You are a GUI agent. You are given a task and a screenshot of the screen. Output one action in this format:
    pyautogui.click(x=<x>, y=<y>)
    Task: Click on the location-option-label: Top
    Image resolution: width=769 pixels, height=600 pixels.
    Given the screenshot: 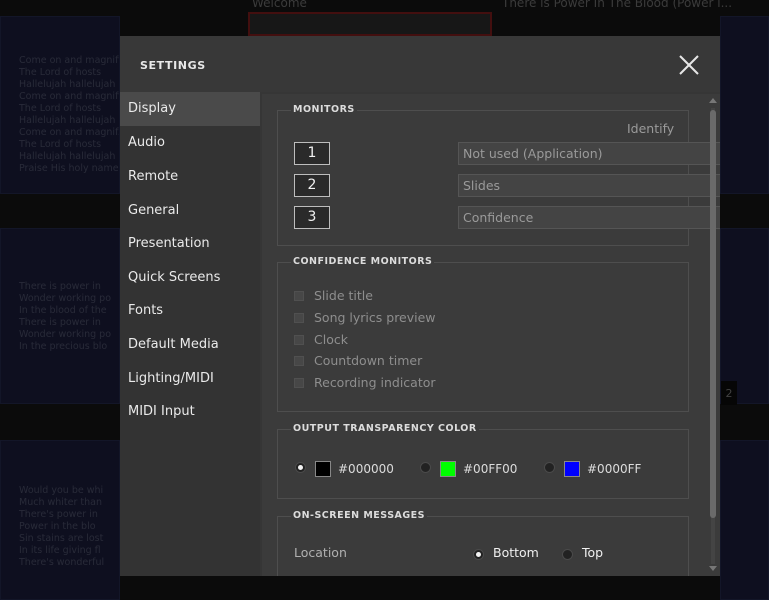 What is the action you would take?
    pyautogui.click(x=593, y=552)
    